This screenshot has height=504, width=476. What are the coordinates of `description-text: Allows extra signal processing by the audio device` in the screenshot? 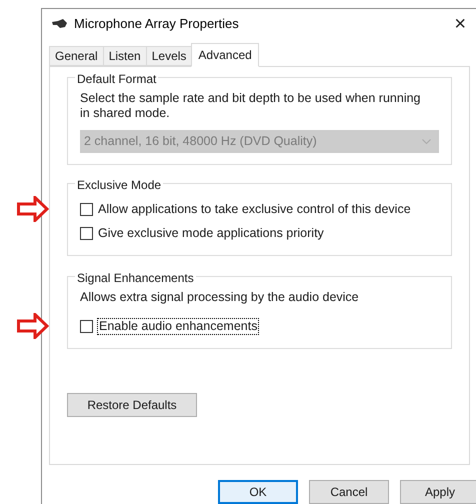 It's located at (220, 297).